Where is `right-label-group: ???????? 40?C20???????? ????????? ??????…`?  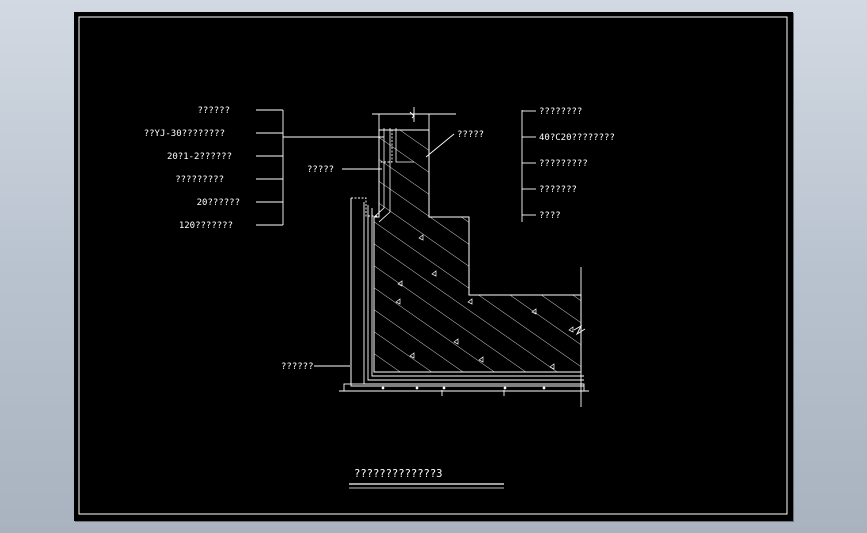 right-label-group: ???????? 40?C20???????? ????????? ??????… is located at coordinates (577, 164).